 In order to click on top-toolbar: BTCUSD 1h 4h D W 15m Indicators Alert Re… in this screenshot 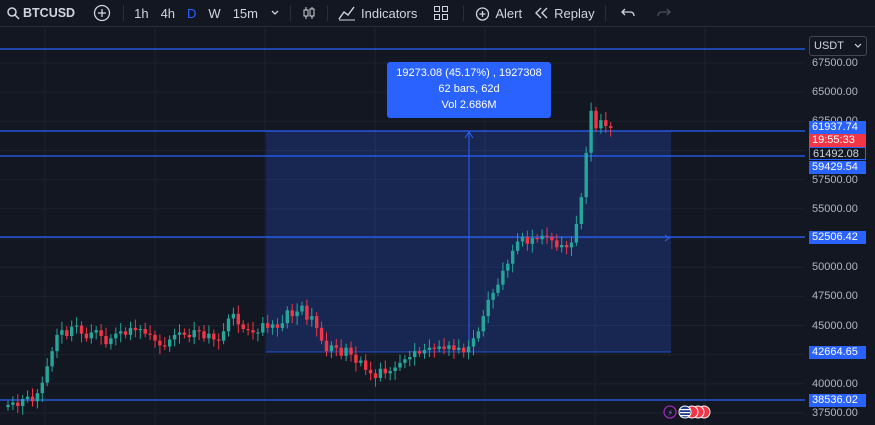, I will do `click(437, 13)`.